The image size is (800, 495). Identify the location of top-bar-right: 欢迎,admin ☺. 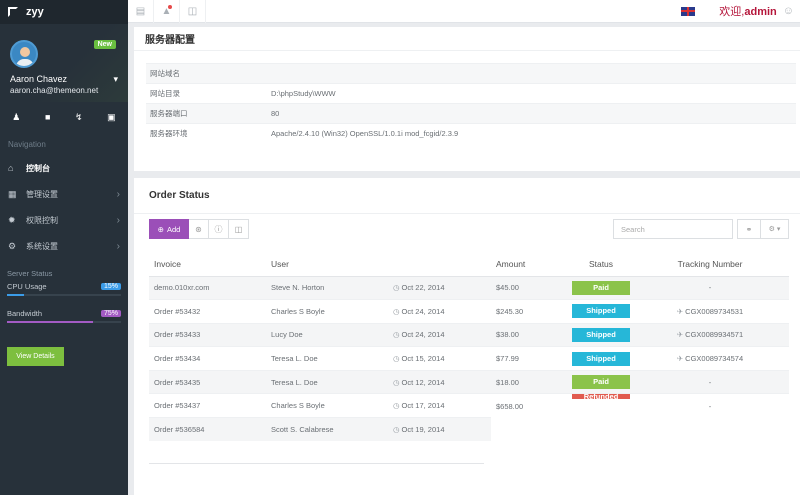
(740, 11).